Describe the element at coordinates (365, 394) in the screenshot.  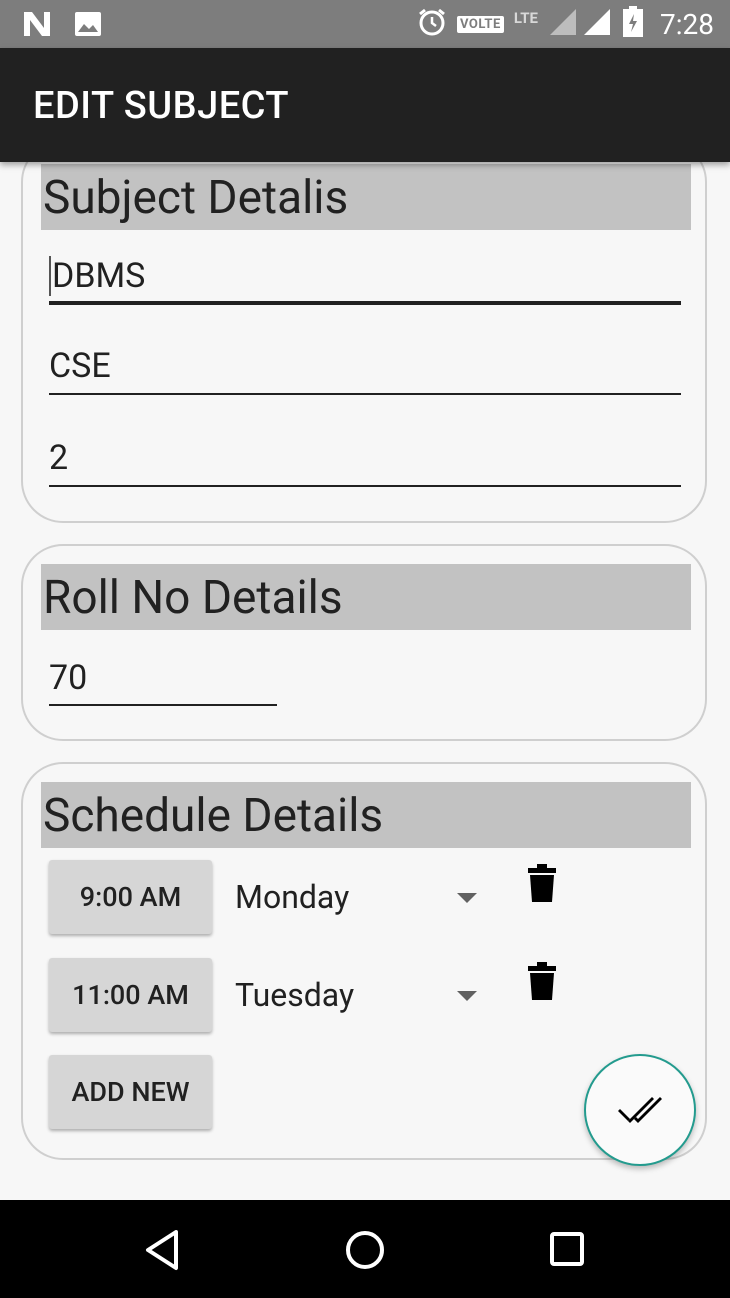
I see `branch-underline` at that location.